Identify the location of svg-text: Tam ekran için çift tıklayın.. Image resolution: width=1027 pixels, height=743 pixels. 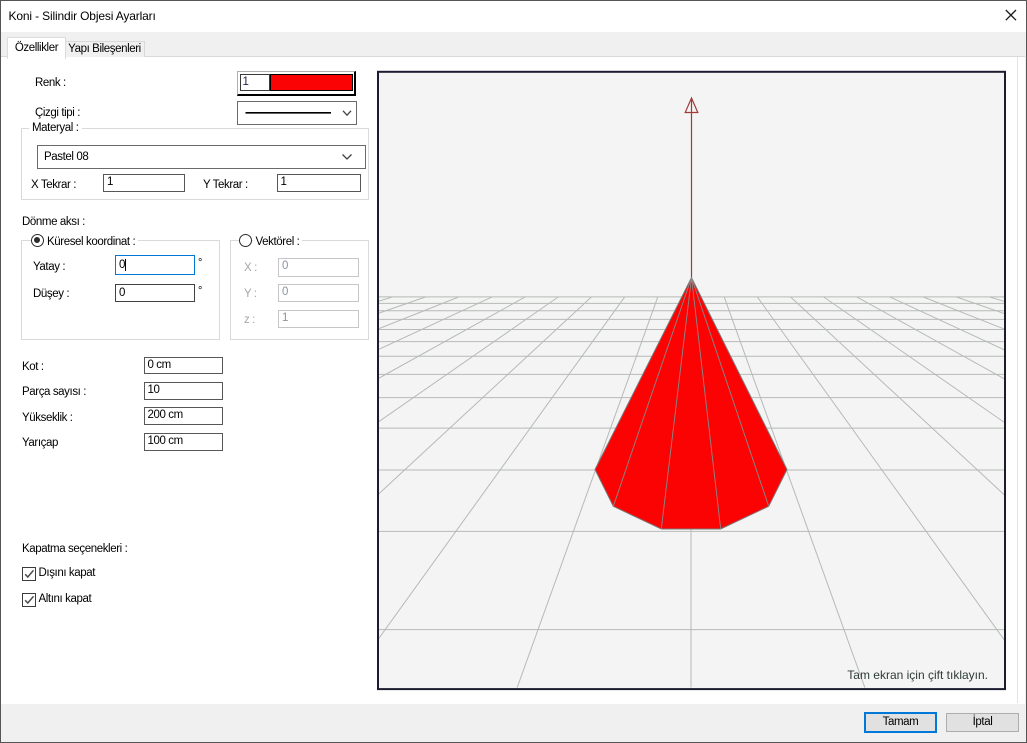
(917, 675).